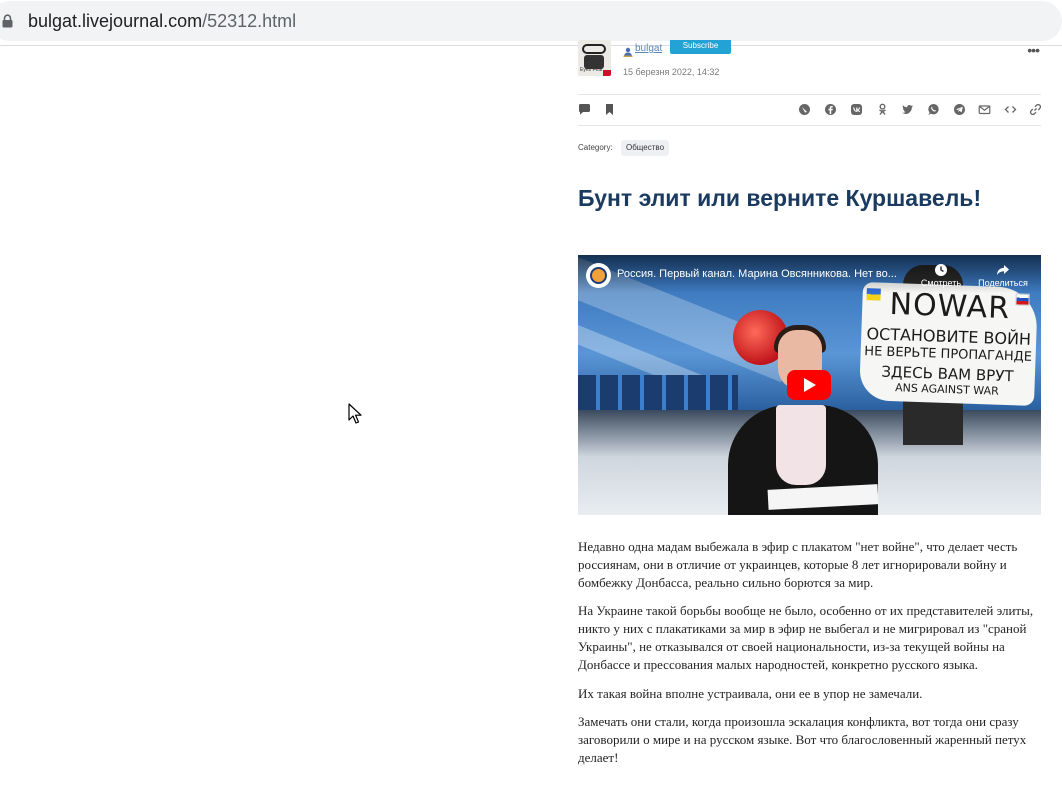 Image resolution: width=1062 pixels, height=797 pixels. Describe the element at coordinates (941, 283) in the screenshot. I see `watch-later-label: Смотреть` at that location.